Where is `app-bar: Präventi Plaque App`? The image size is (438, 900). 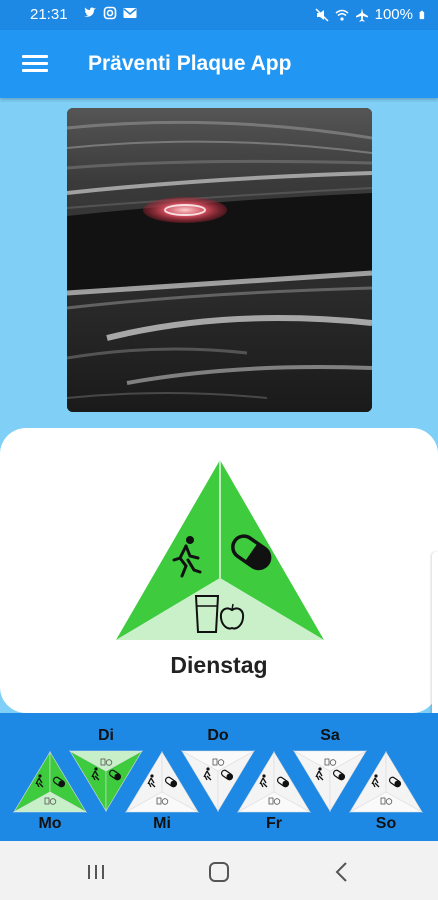 app-bar: Präventi Plaque App is located at coordinates (219, 64).